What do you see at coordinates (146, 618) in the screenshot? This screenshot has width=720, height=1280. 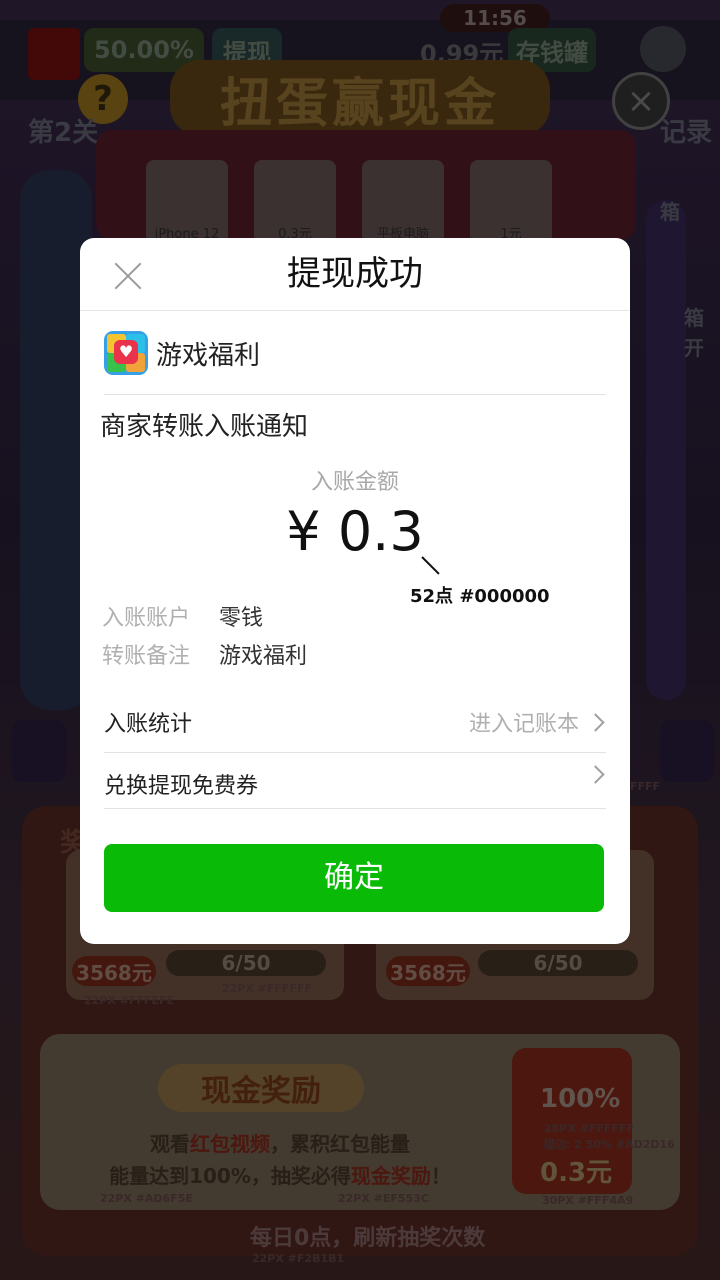 I see `account-key: 入账账户` at bounding box center [146, 618].